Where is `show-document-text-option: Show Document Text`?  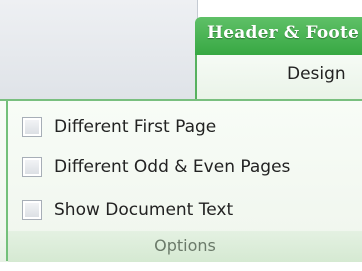 show-document-text-option: Show Document Text is located at coordinates (127, 210).